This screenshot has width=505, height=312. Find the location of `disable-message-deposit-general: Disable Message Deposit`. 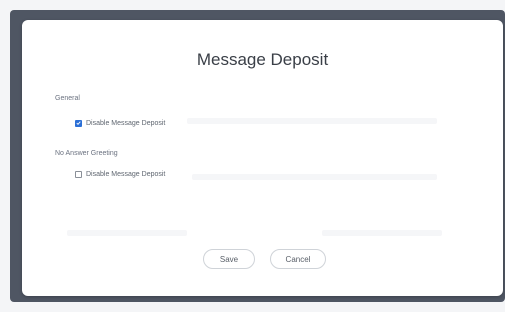

disable-message-deposit-general: Disable Message Deposit is located at coordinates (120, 123).